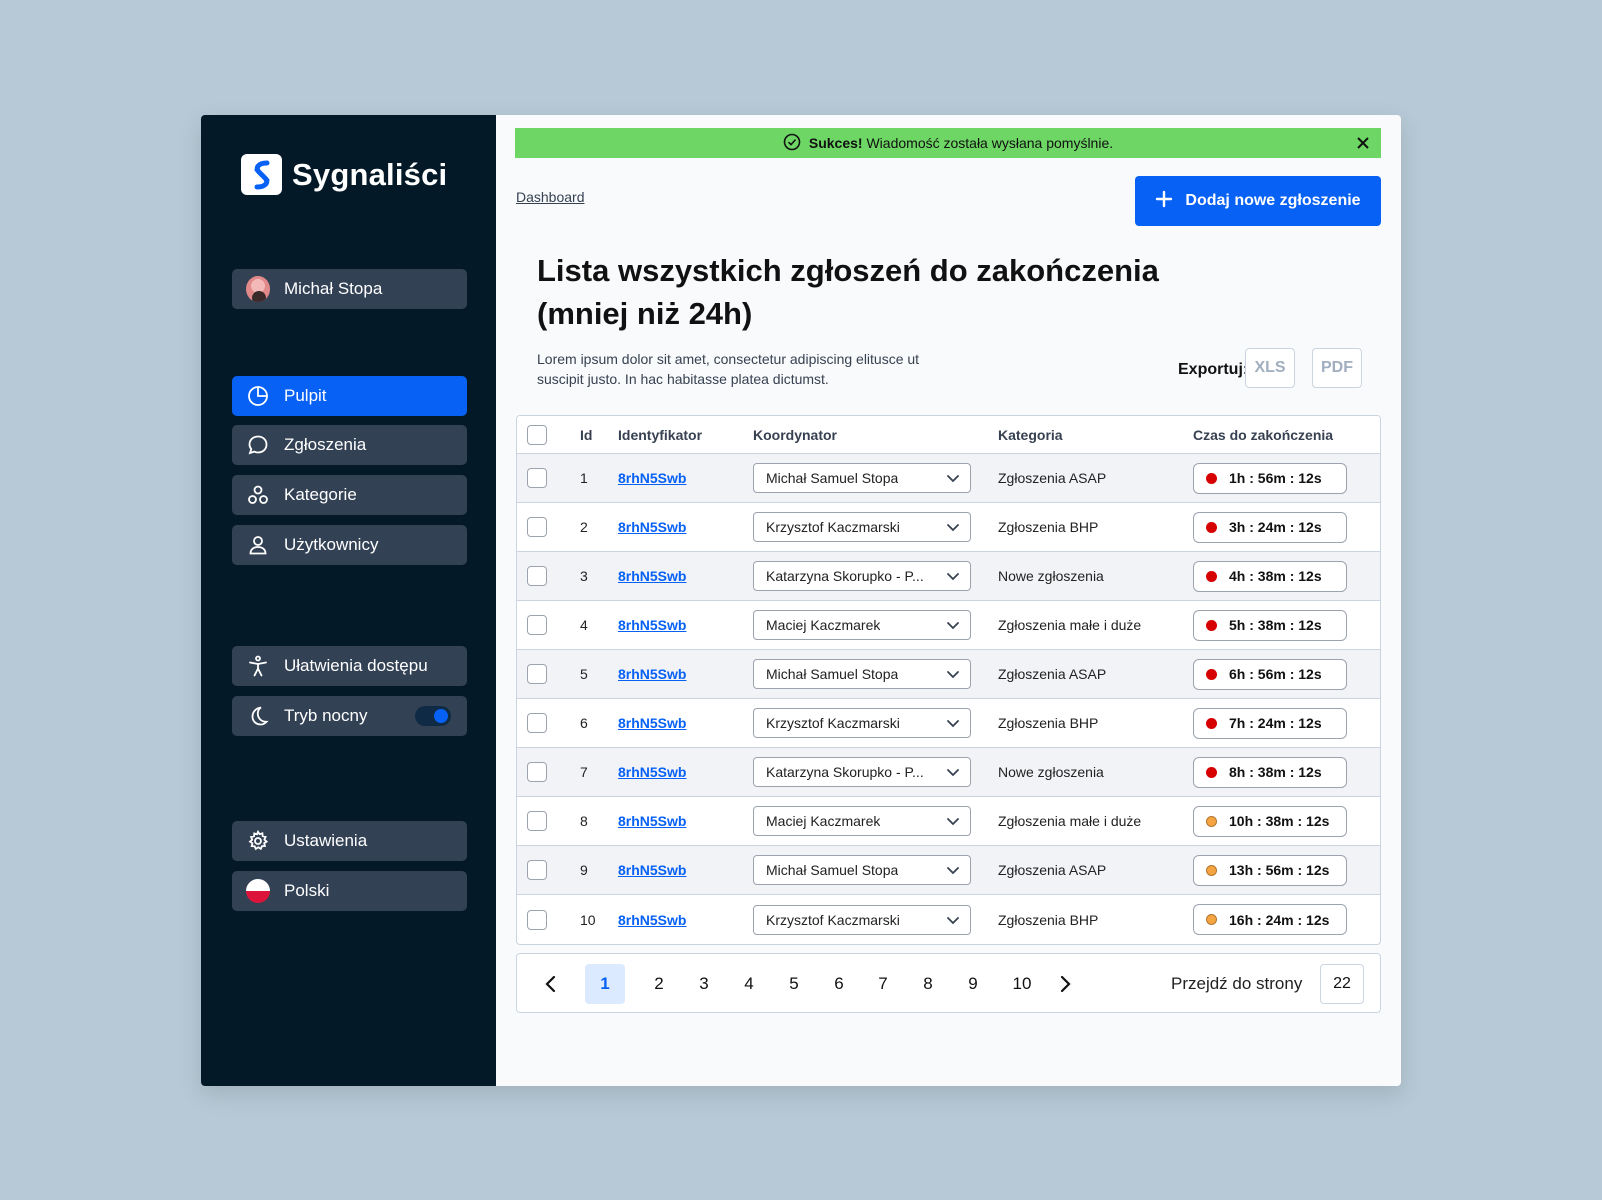 Image resolution: width=1602 pixels, height=1200 pixels. What do you see at coordinates (1022, 984) in the screenshot?
I see `page-number-10: 10` at bounding box center [1022, 984].